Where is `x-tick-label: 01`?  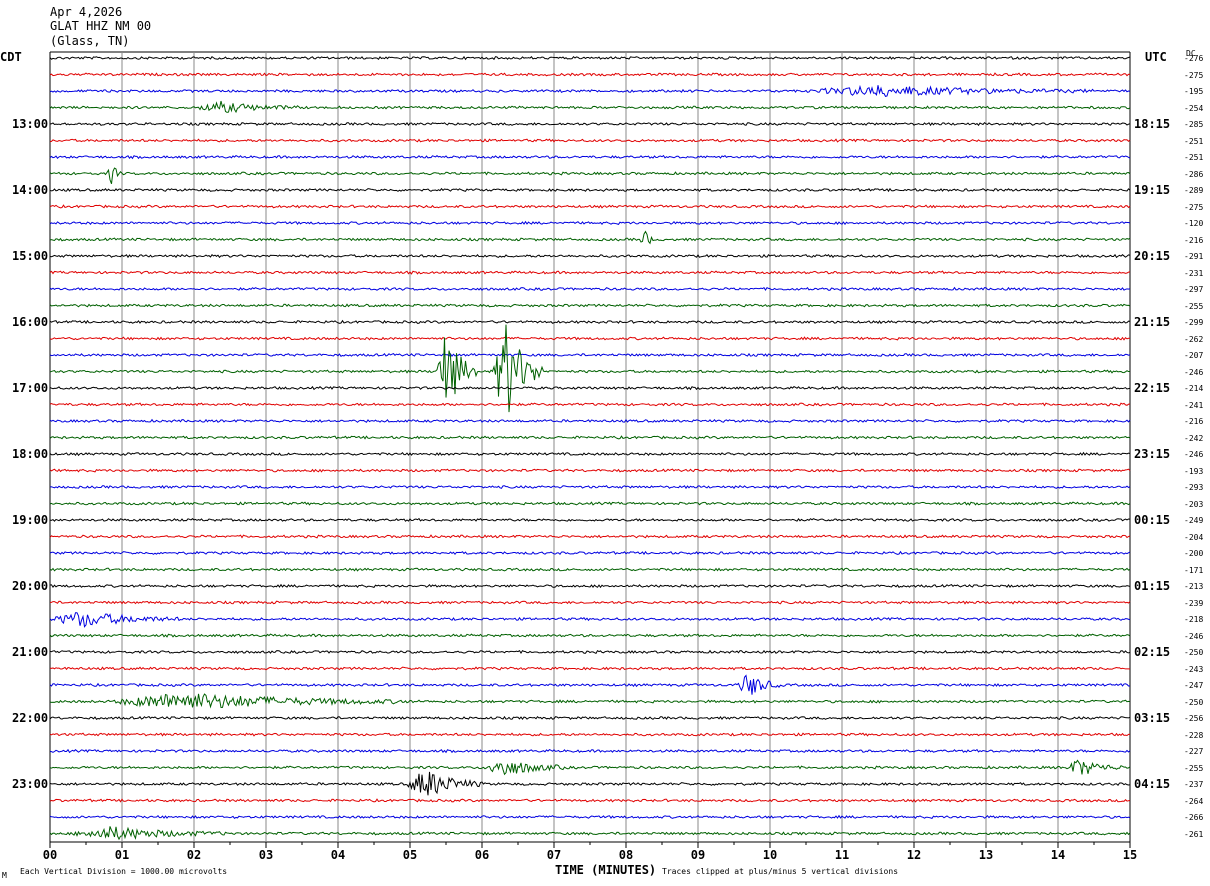
x-tick-label: 01 is located at coordinates (122, 855).